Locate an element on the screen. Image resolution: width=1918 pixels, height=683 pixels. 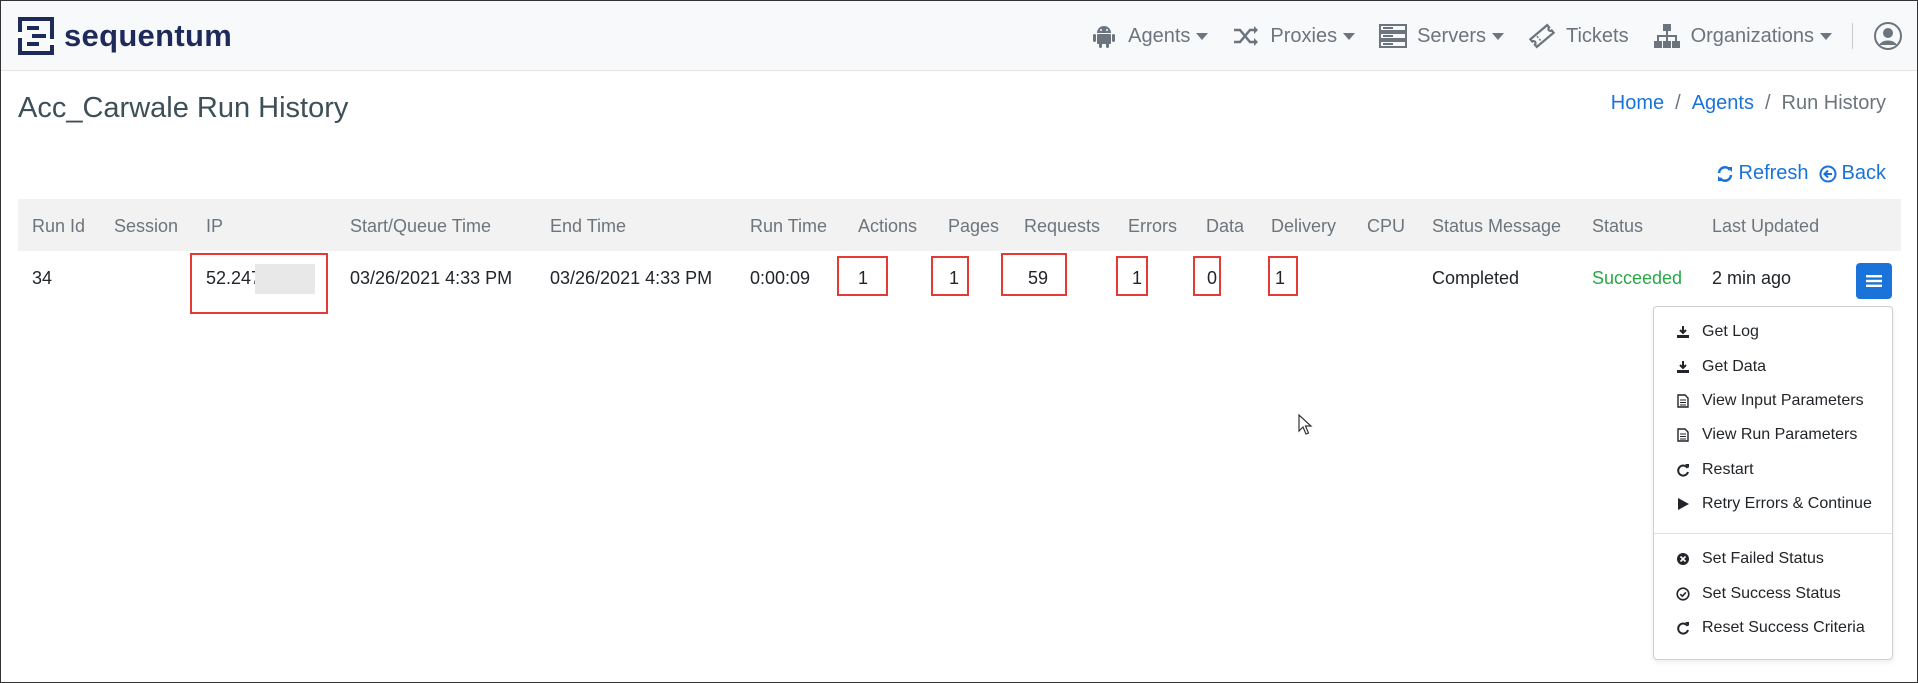
header-run-id: Run Id is located at coordinates (58, 226).